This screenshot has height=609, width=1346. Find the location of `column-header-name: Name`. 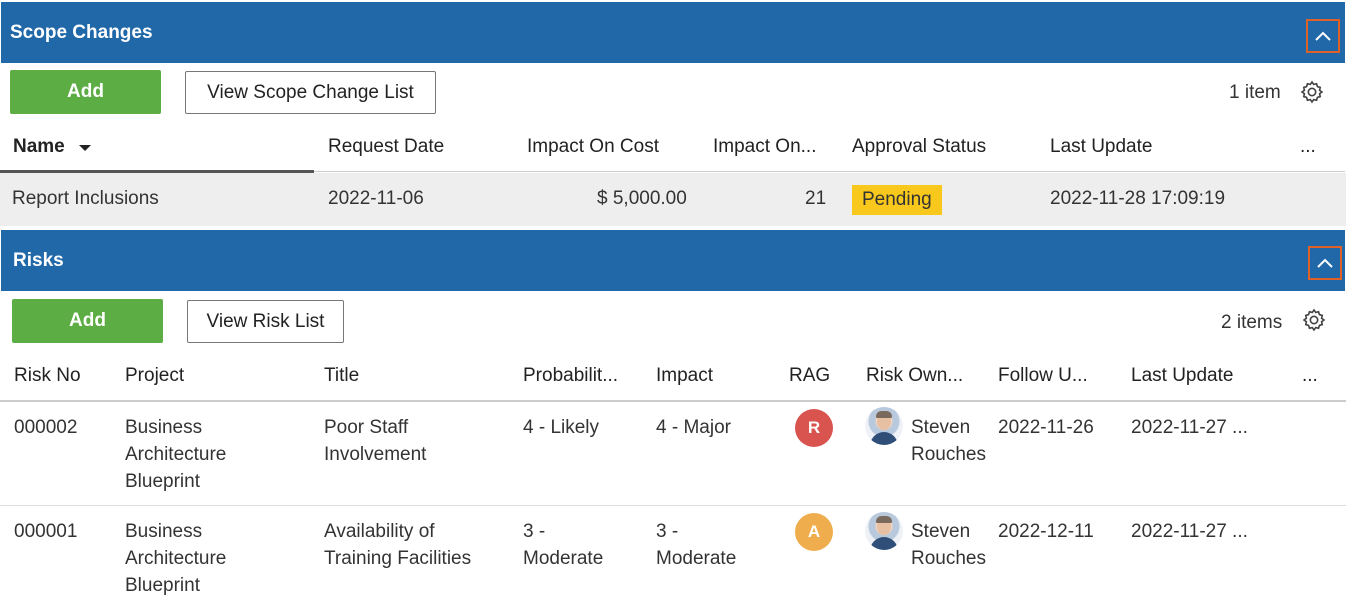

column-header-name: Name is located at coordinates (39, 147).